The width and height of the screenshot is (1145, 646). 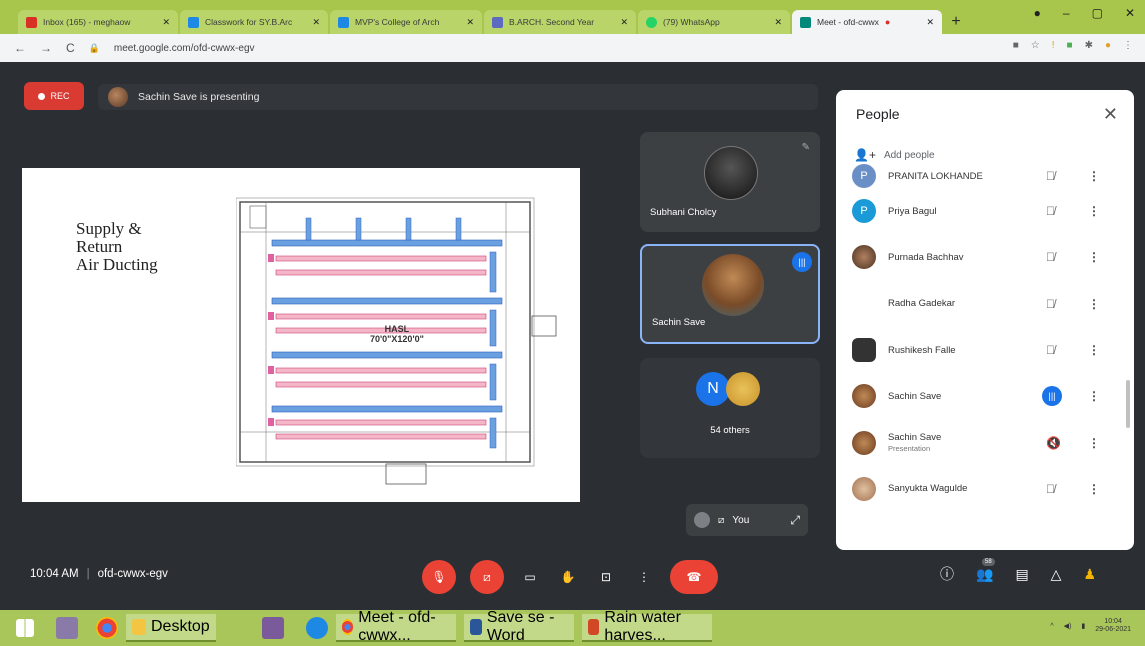 What do you see at coordinates (1070, 45) in the screenshot?
I see `extension-icon: ■` at bounding box center [1070, 45].